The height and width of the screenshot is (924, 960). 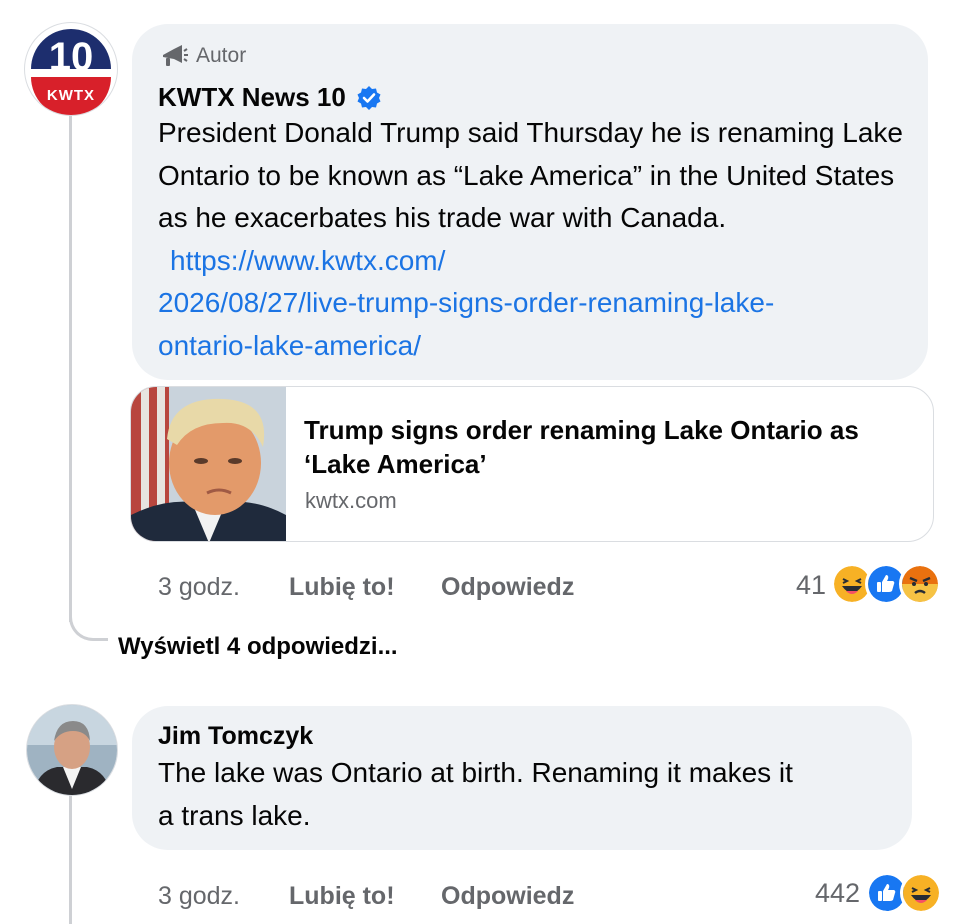 What do you see at coordinates (351, 500) in the screenshot?
I see `preview-domain: kwtx.com` at bounding box center [351, 500].